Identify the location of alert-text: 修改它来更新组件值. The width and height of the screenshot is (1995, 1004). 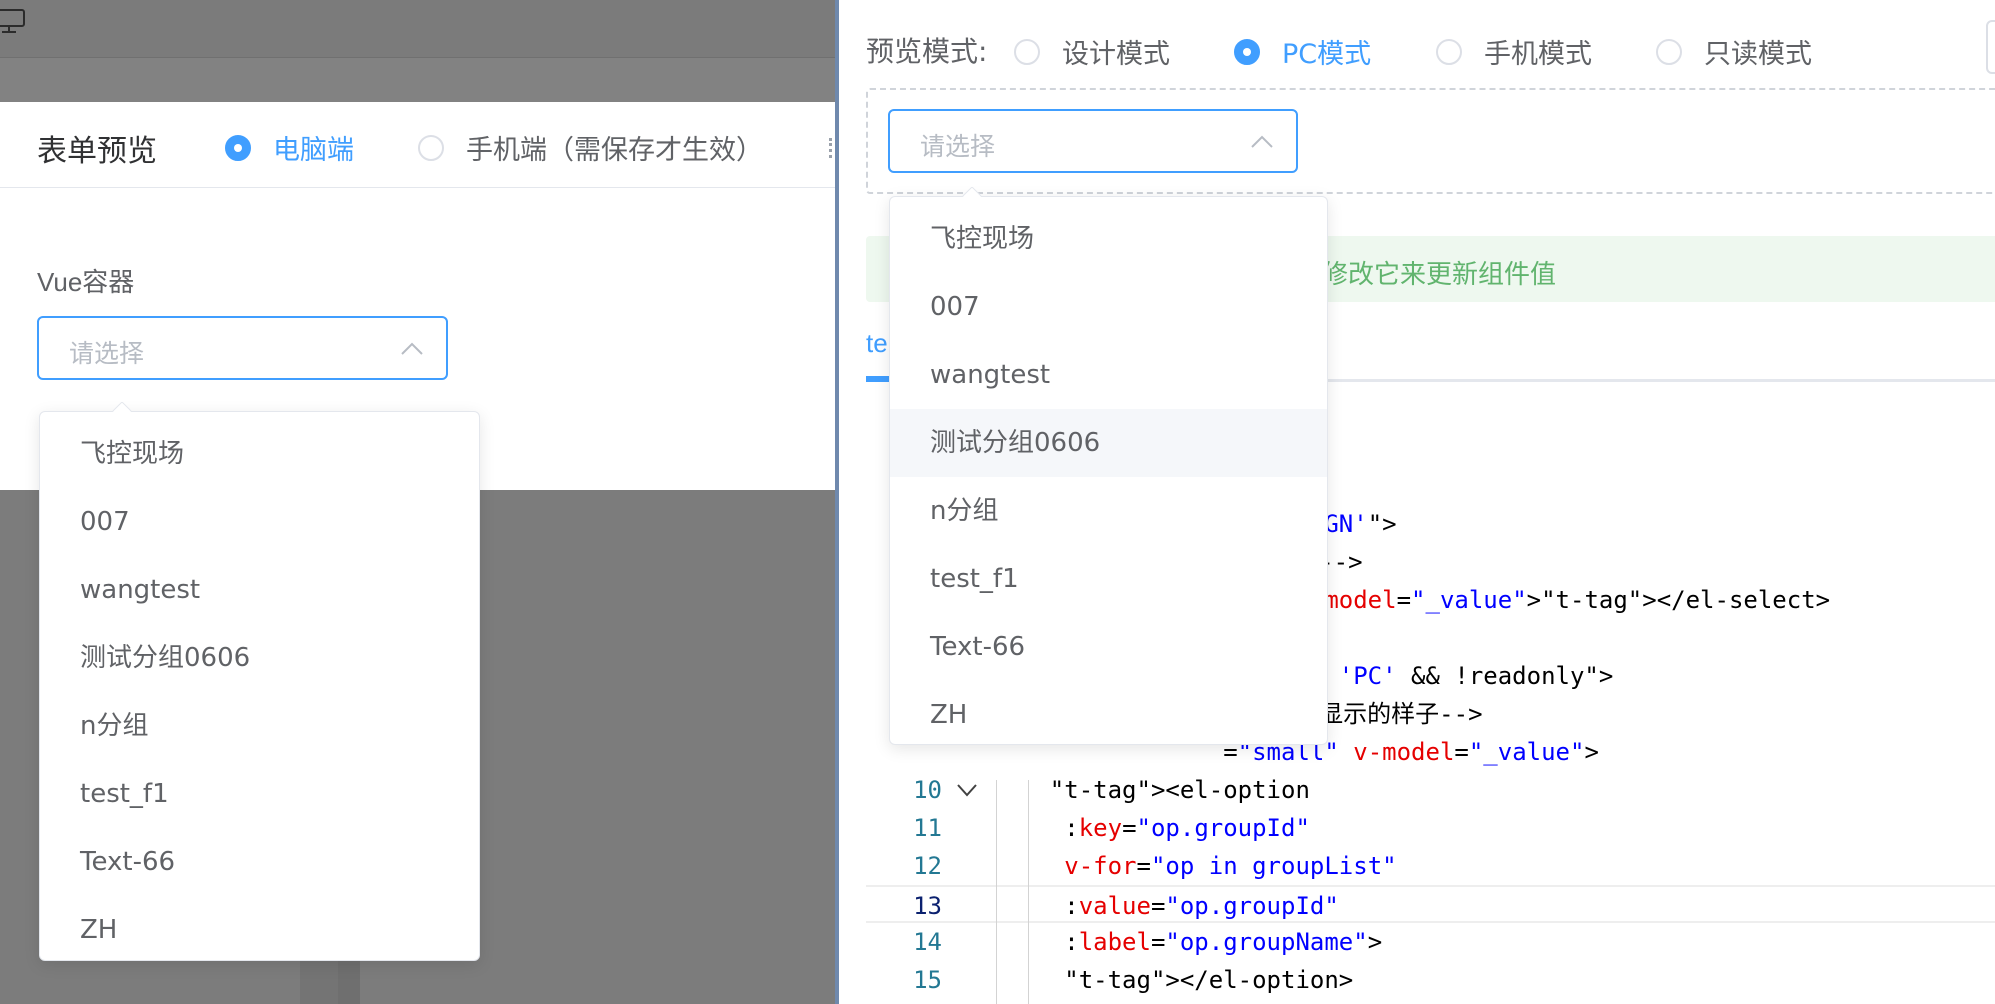
(1439, 275).